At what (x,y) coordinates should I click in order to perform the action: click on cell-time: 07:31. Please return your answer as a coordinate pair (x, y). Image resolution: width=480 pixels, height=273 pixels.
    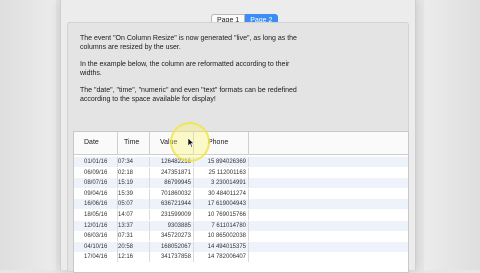
    Looking at the image, I should click on (134, 236).